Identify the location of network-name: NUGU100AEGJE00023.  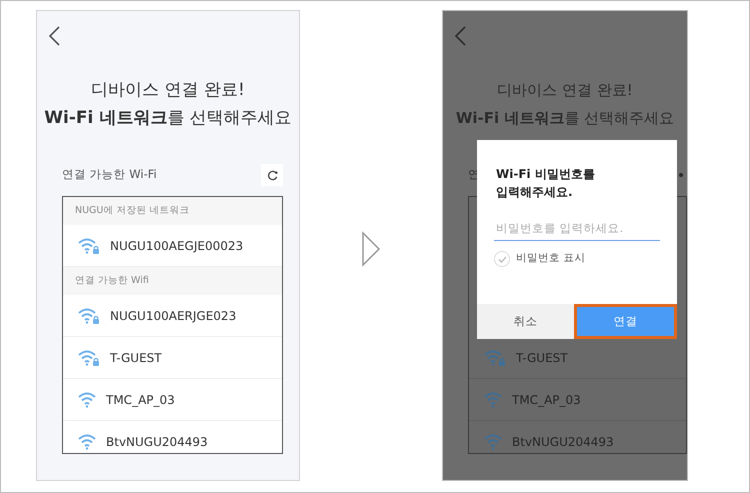
(177, 245).